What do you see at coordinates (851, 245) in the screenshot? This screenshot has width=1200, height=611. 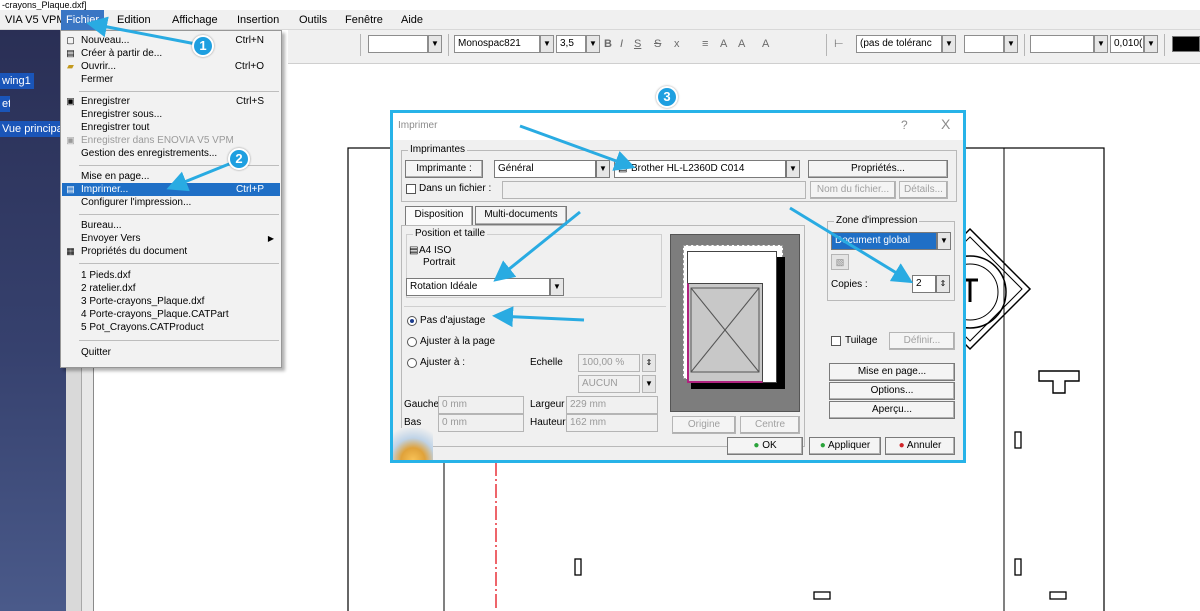 I see `arrow-to-copies` at bounding box center [851, 245].